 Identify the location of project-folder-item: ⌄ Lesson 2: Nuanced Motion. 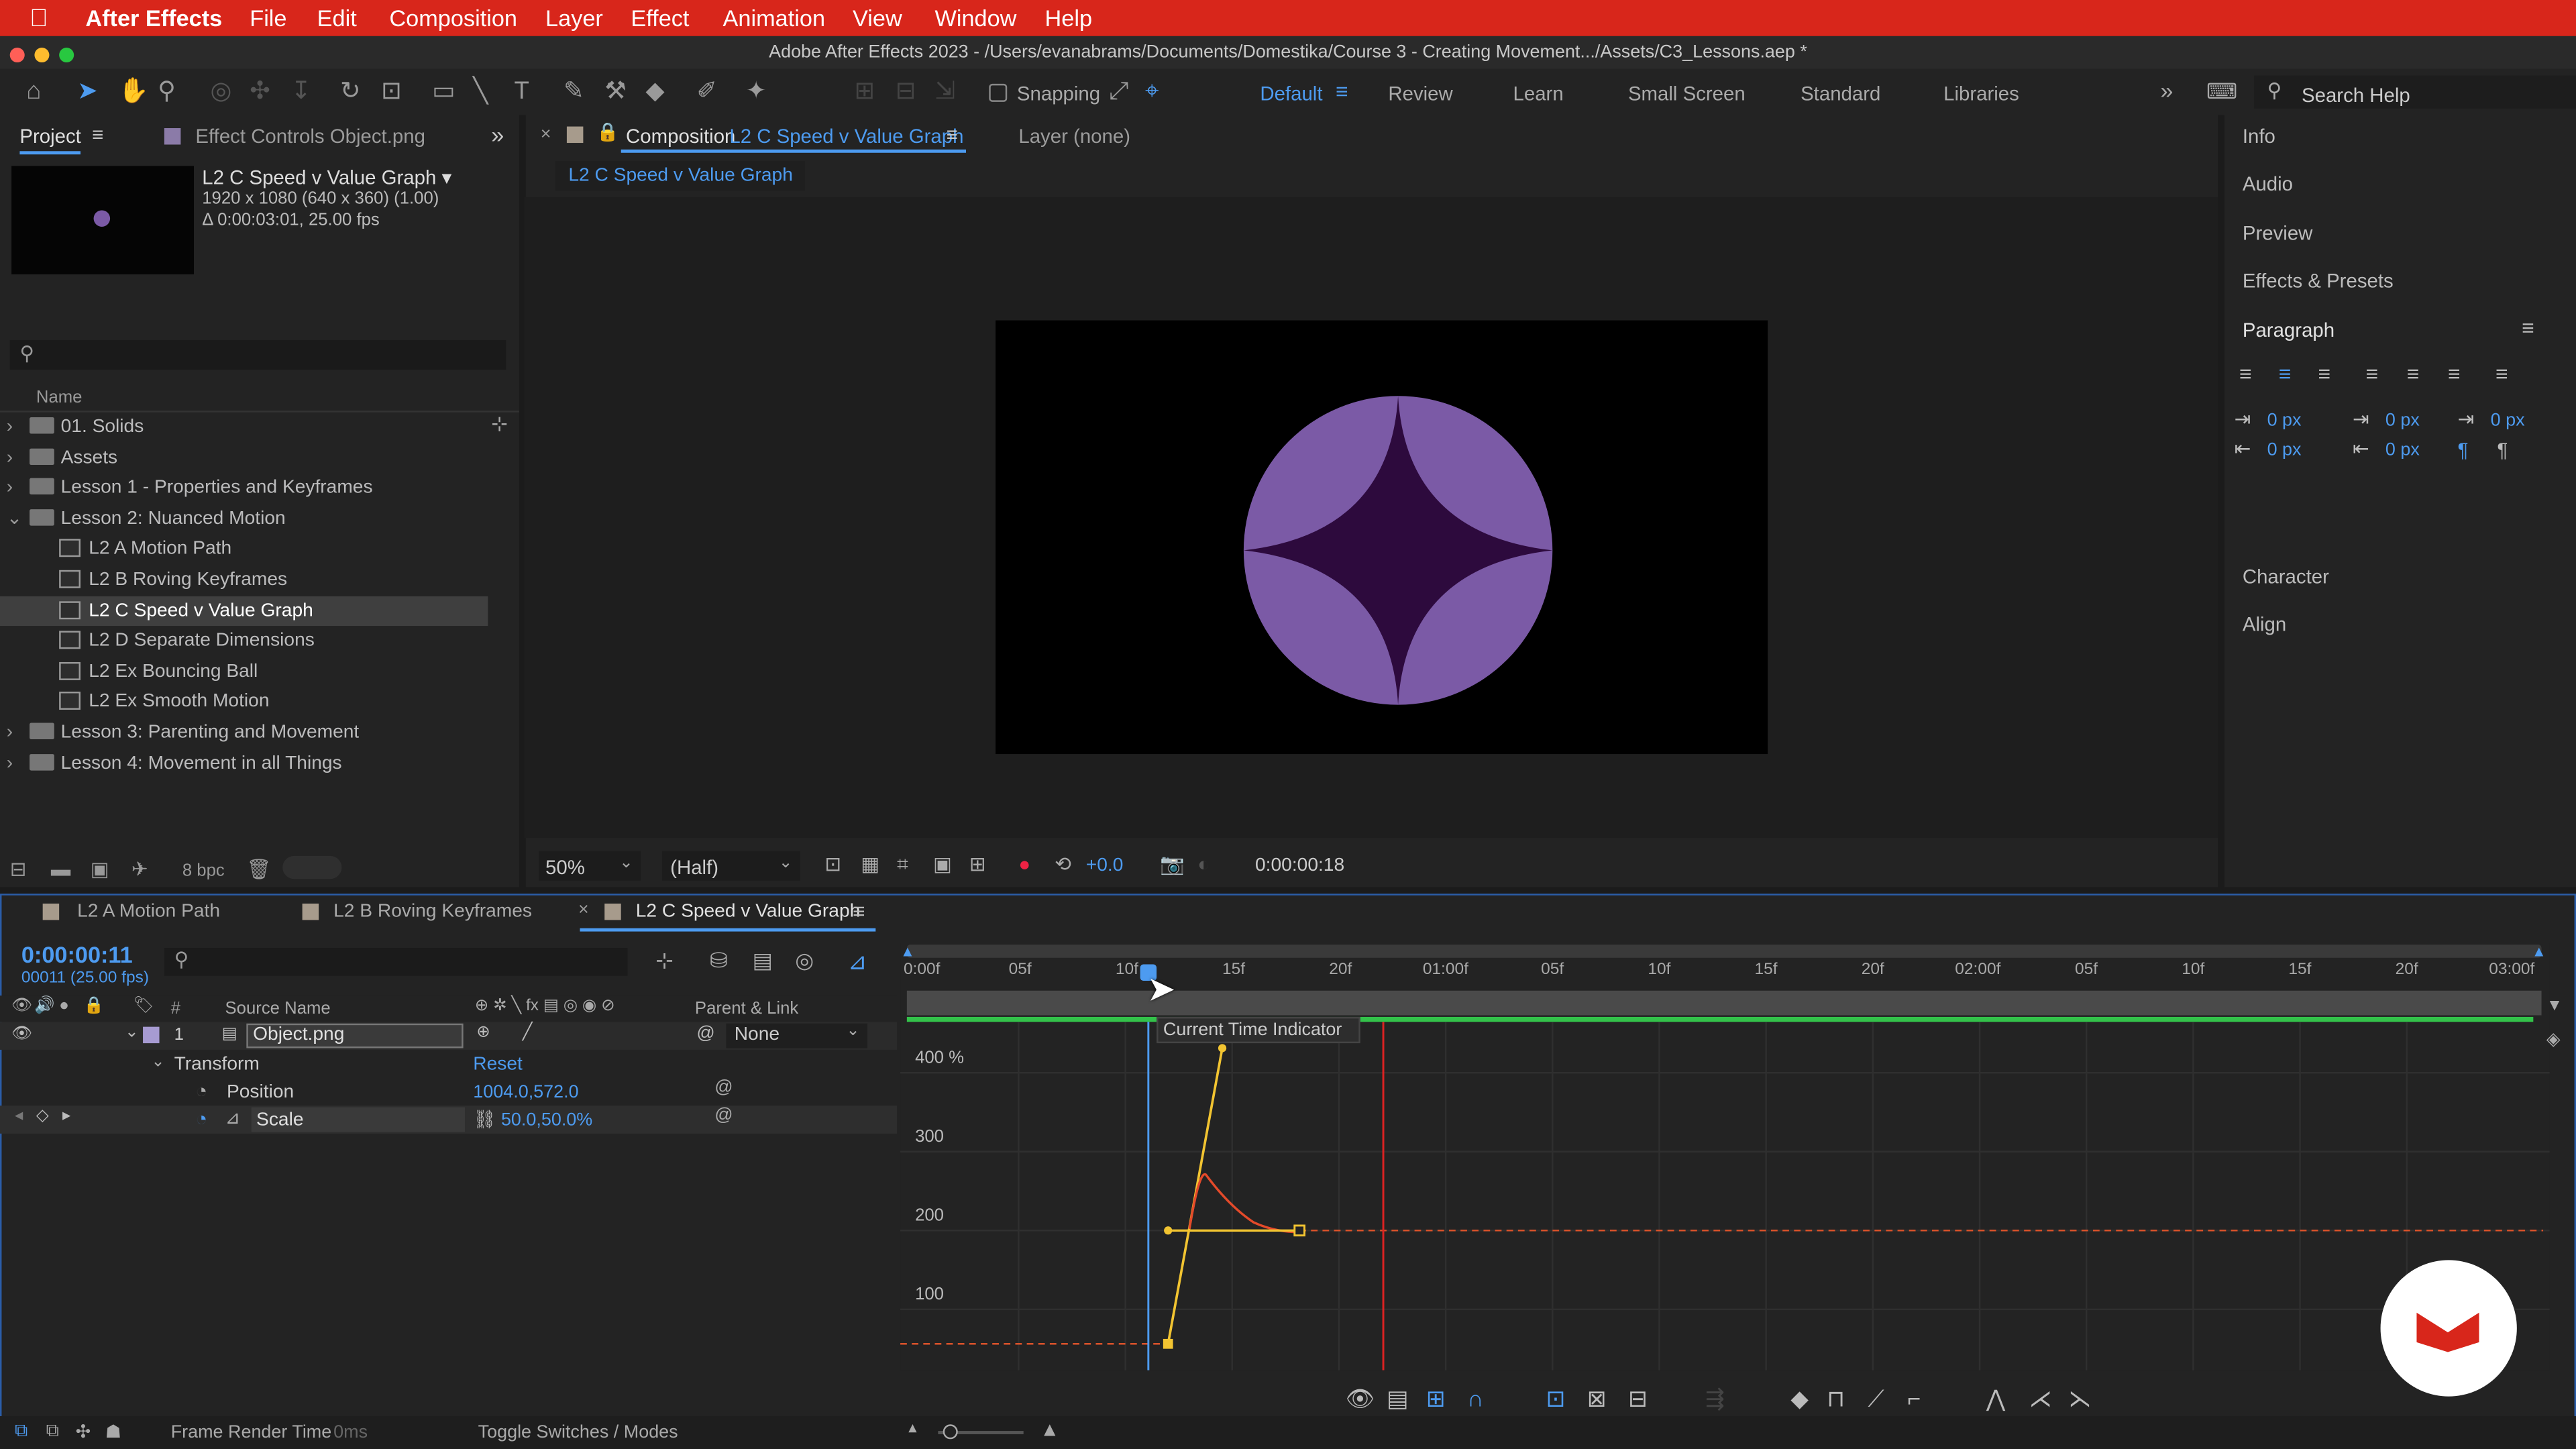
(244, 518).